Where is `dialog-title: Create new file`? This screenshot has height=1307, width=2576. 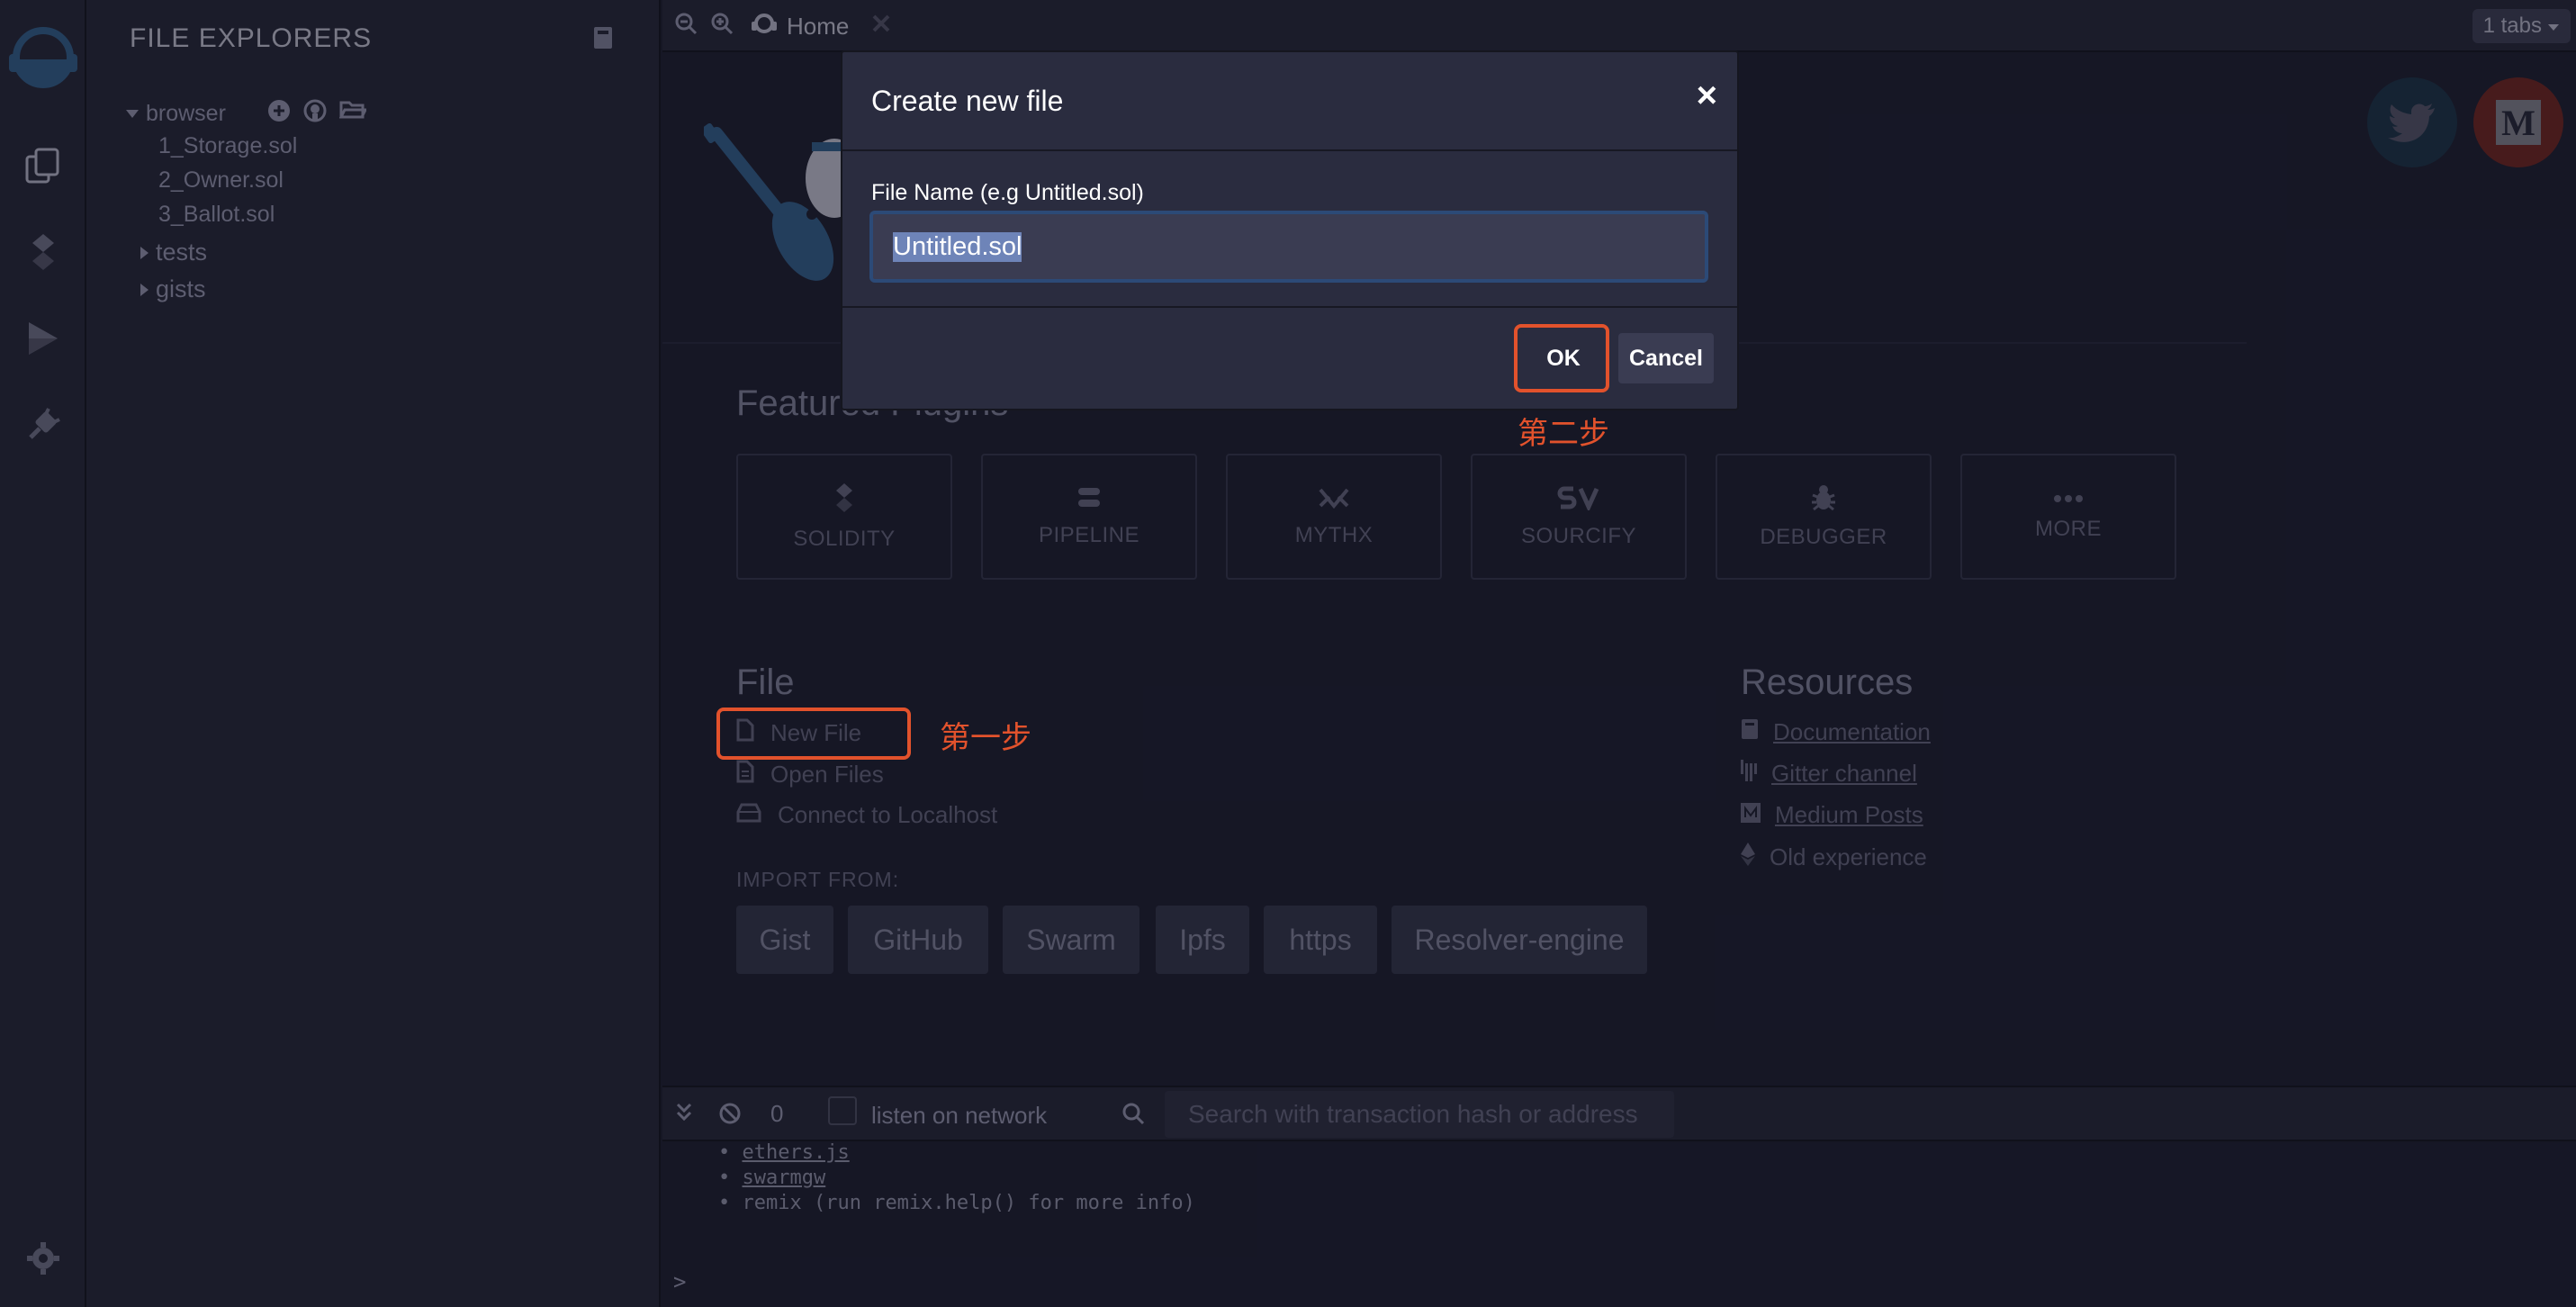
dialog-title: Create new file is located at coordinates (967, 101).